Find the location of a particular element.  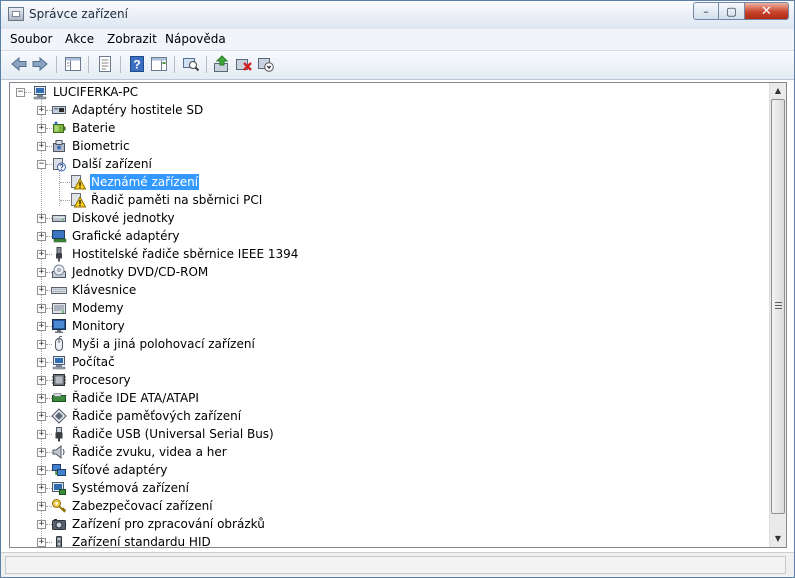

tree-node-hid: + Zařízení standardu HID is located at coordinates (380, 540).